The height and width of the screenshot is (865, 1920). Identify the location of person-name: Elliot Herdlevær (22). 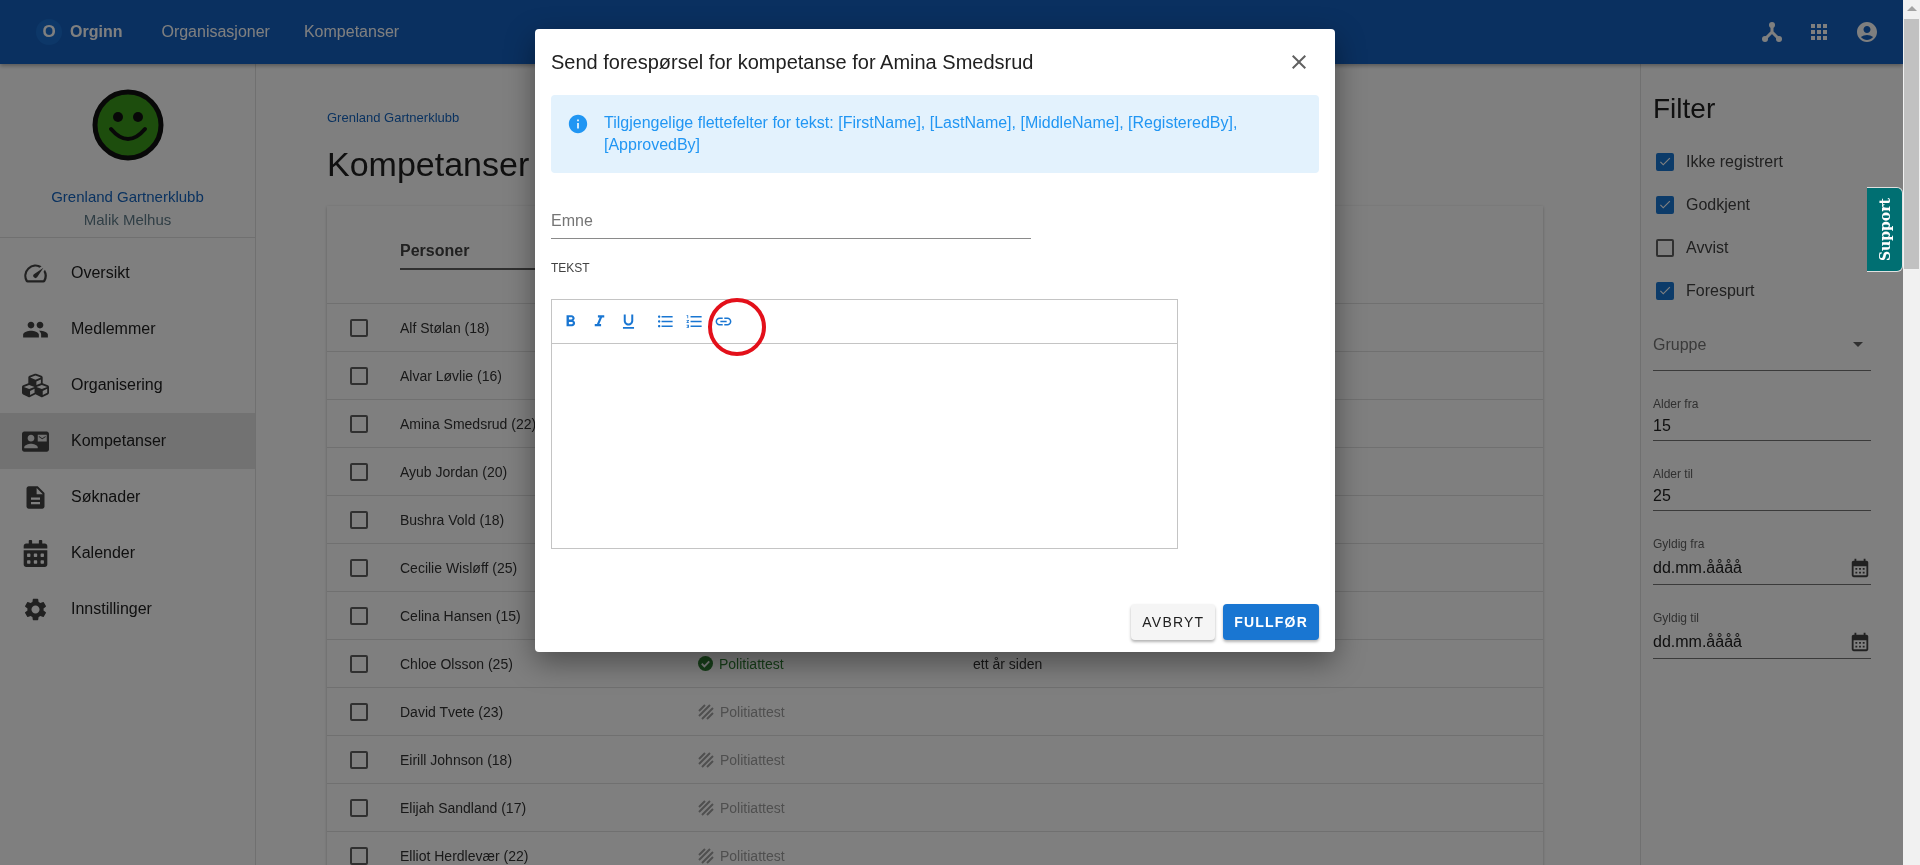
(464, 855).